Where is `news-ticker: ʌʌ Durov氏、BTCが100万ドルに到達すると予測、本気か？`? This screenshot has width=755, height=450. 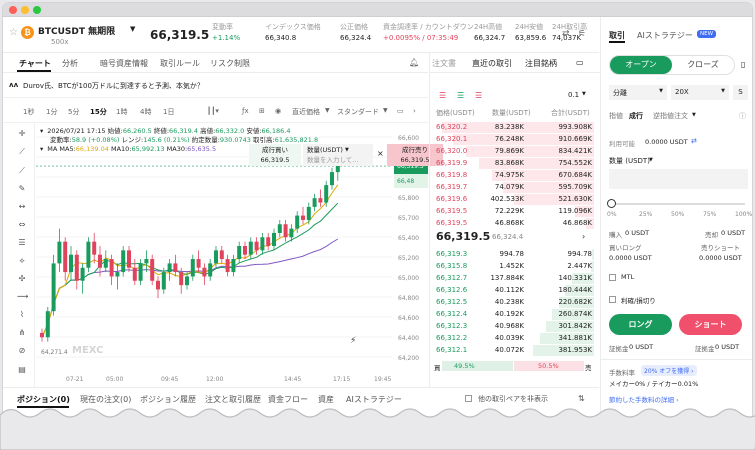
news-ticker: ʌʌ Durov氏、BTCが100万ドルに到達すると予測、本気か？ is located at coordinates (215, 86).